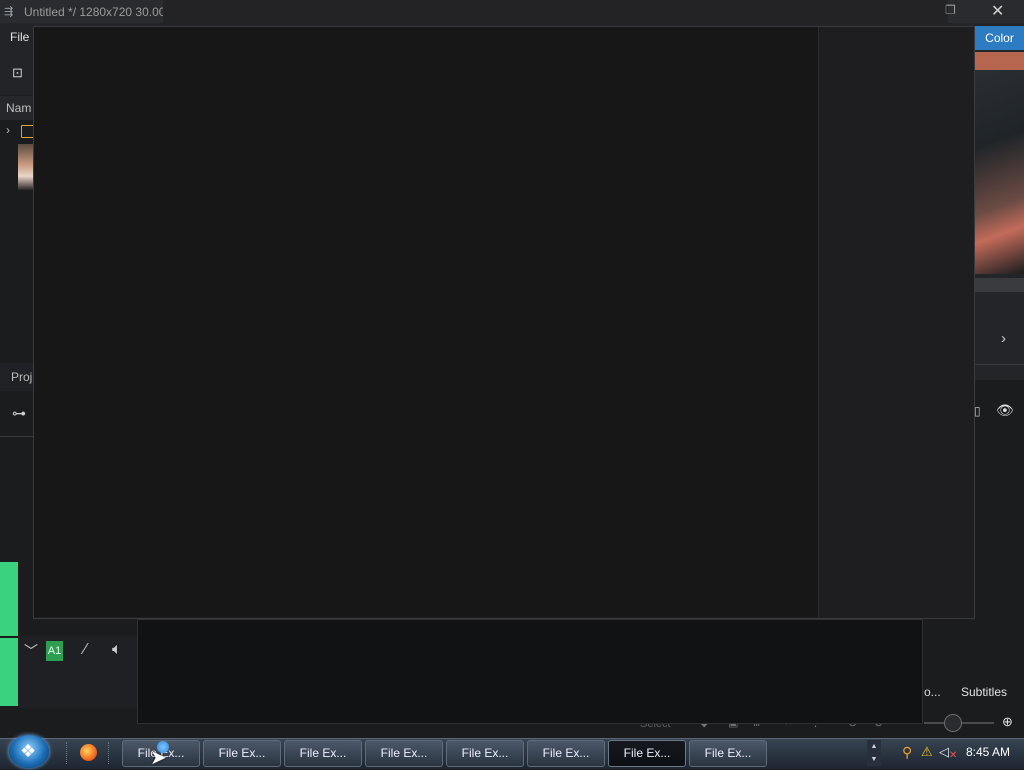  I want to click on warning-icon: ⚠, so click(927, 752).